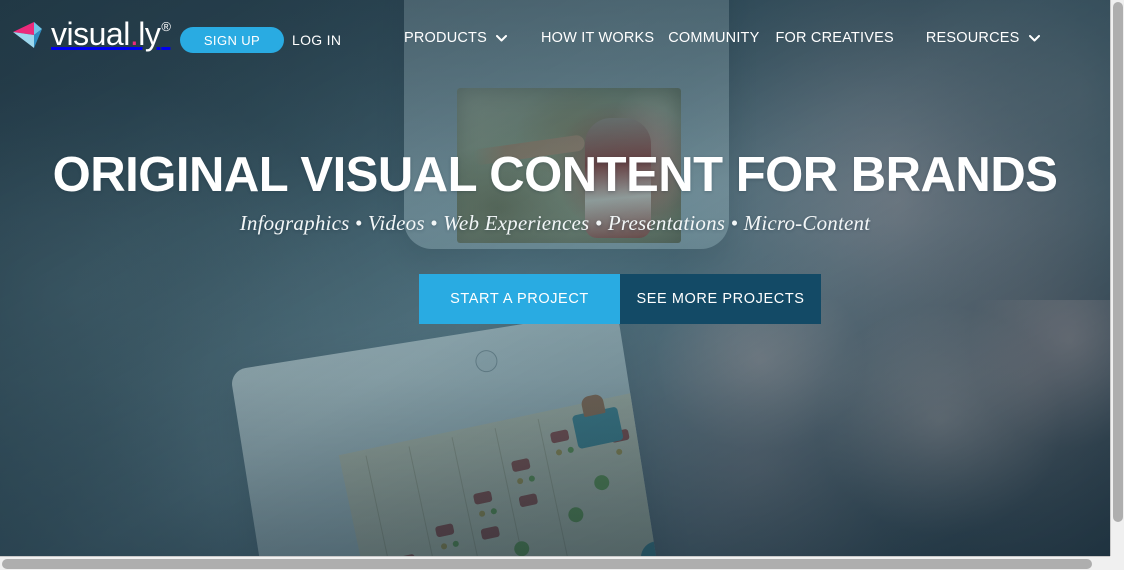 The height and width of the screenshot is (570, 1124). What do you see at coordinates (27, 35) in the screenshot?
I see `visually-logo-icon` at bounding box center [27, 35].